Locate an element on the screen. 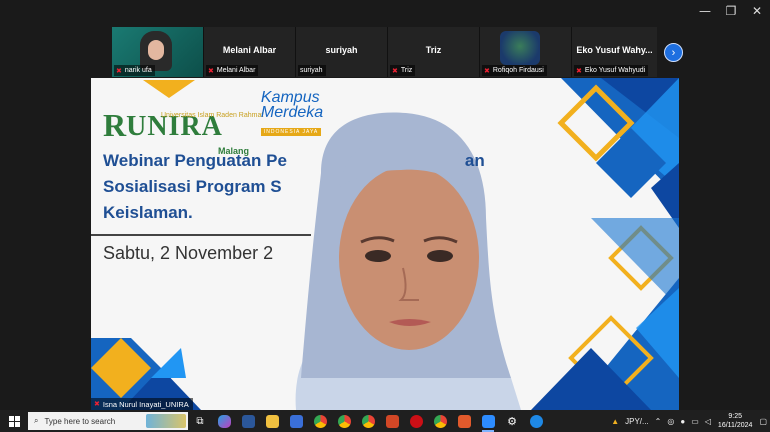 Image resolution: width=770 pixels, height=432 pixels. slide-date: Sabtu, 2 November 2 is located at coordinates (188, 253).